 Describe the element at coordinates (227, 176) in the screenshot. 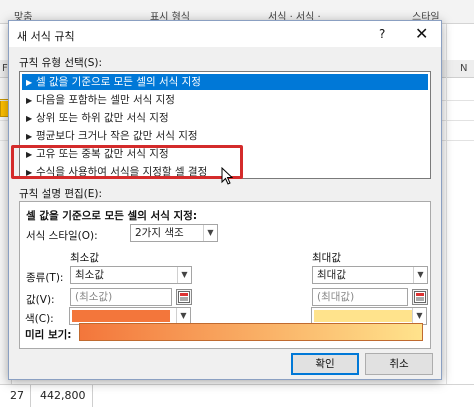

I see `mouse-cursor-icon` at that location.